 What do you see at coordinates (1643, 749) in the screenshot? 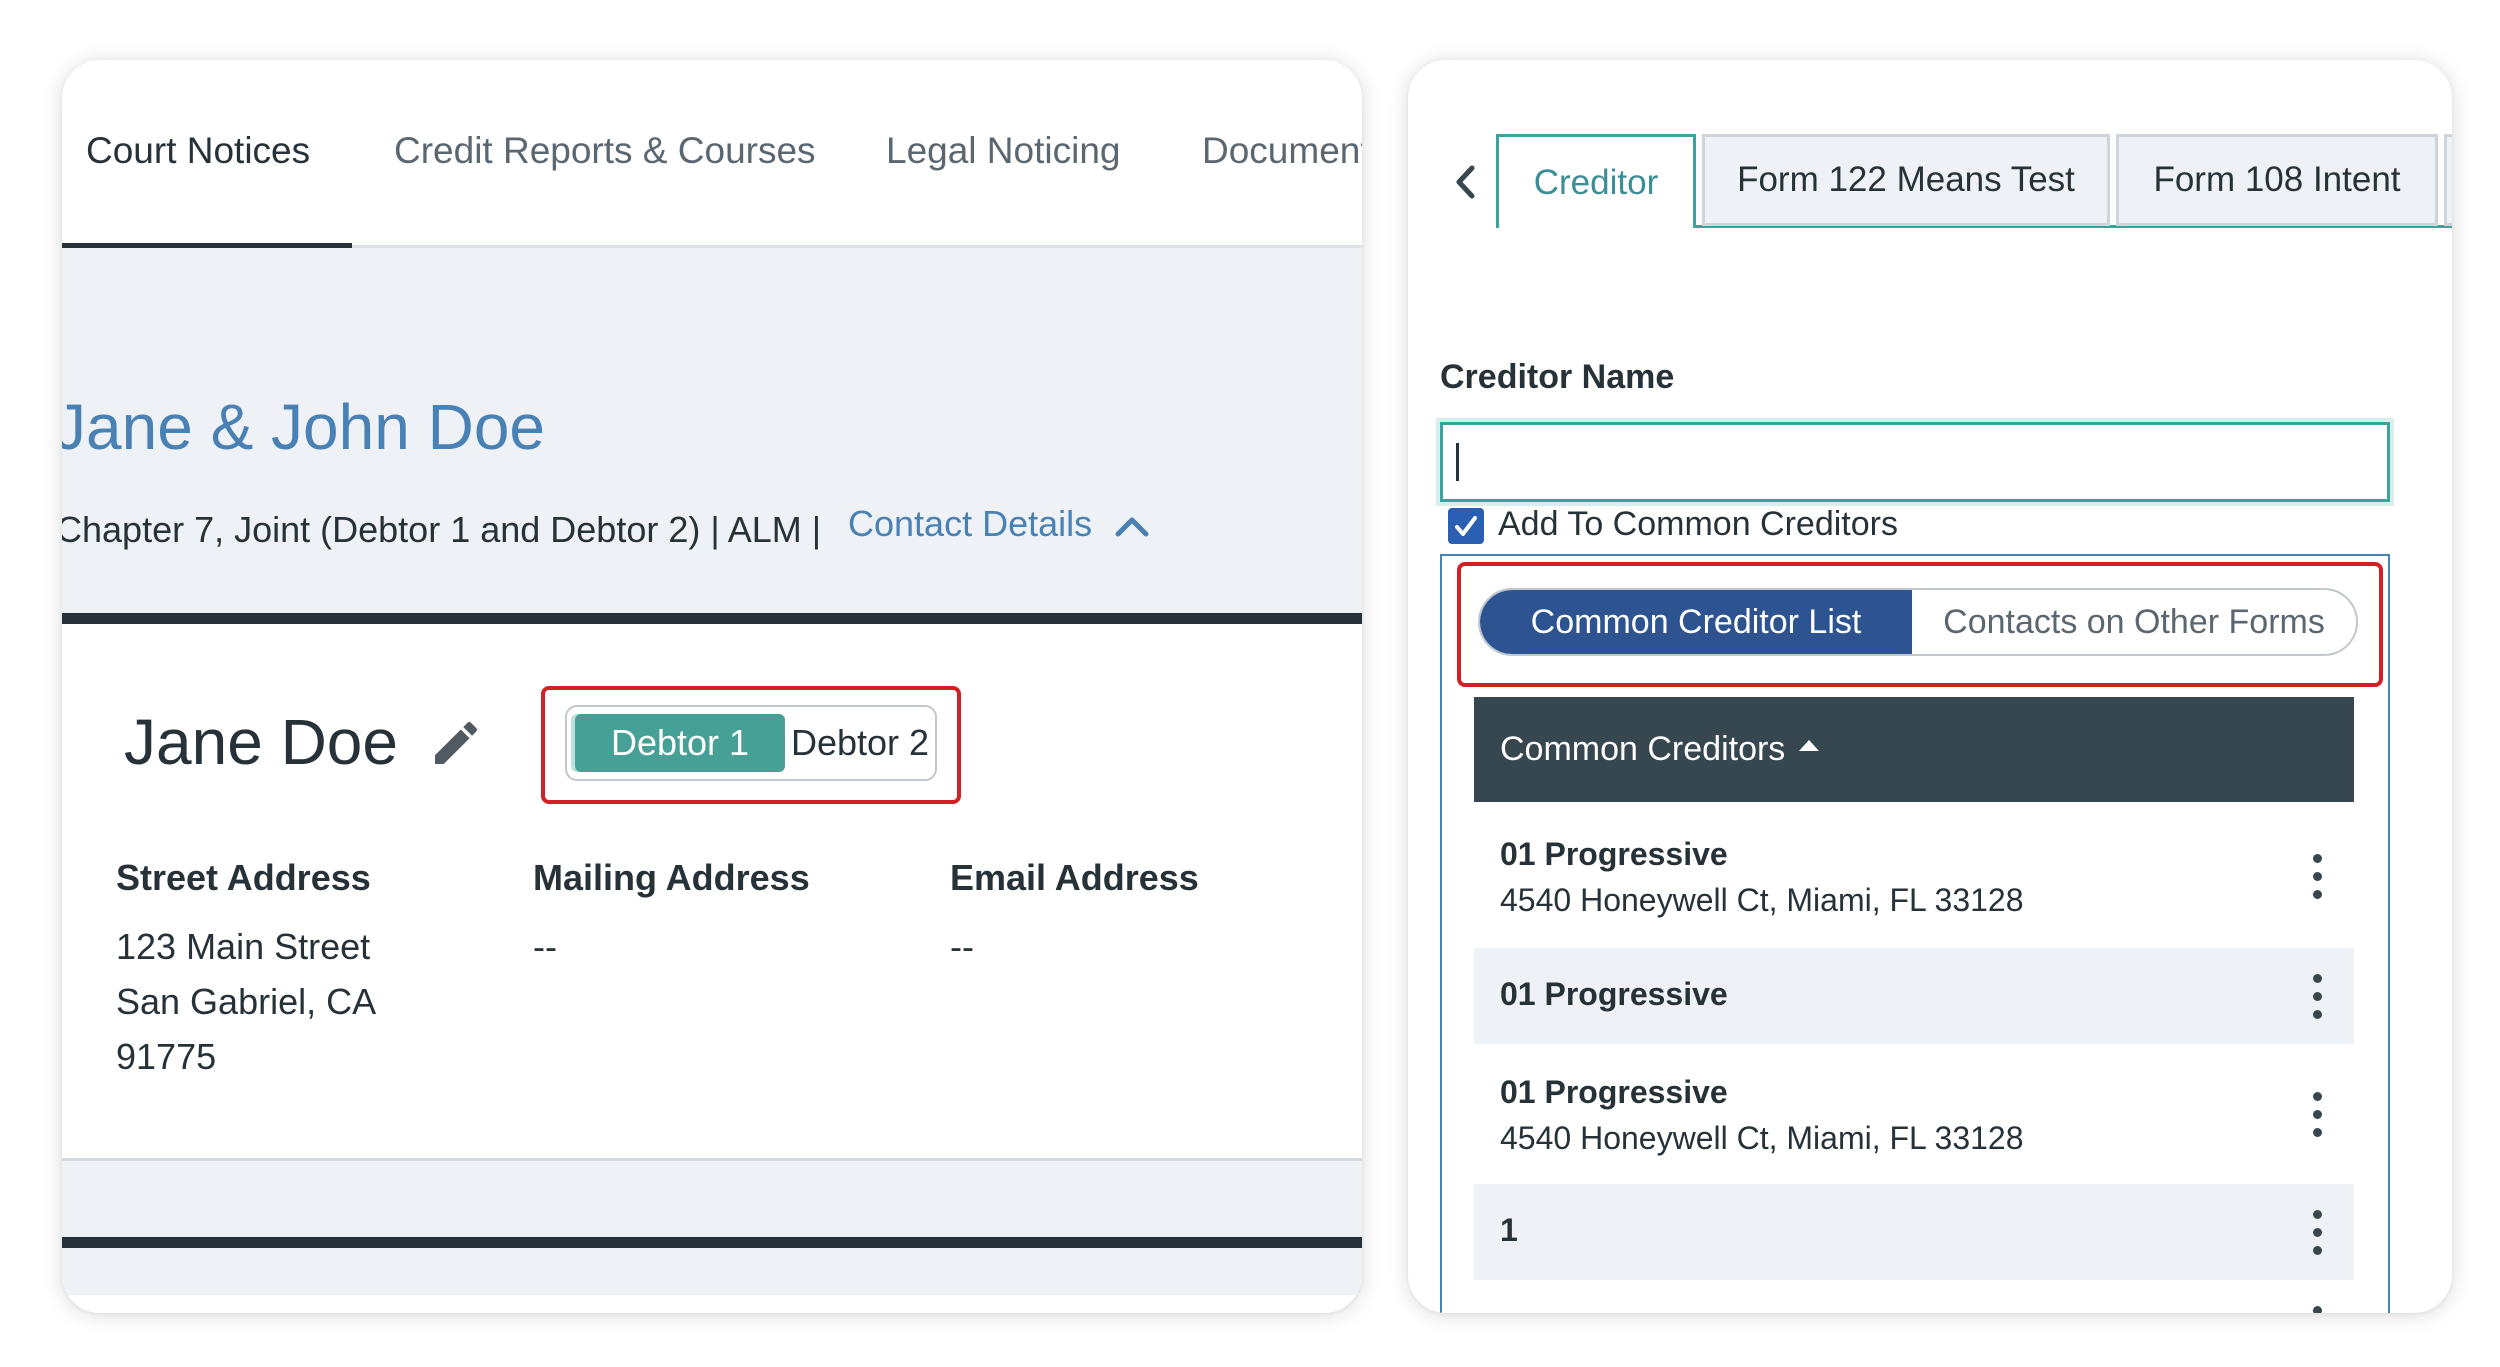
I see `list-header-label: Common Creditors` at bounding box center [1643, 749].